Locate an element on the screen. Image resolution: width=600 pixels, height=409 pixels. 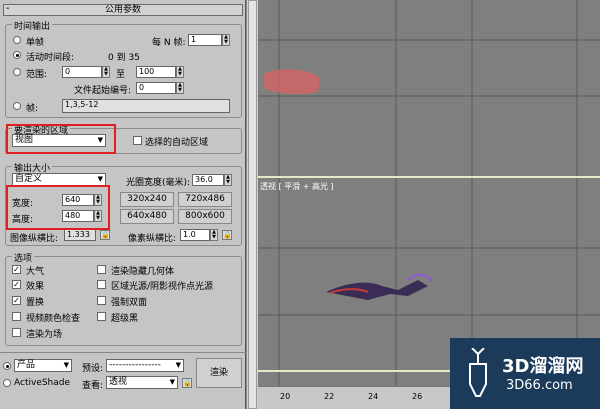
render-fields-label: 渲染为场 is located at coordinates (44, 335).